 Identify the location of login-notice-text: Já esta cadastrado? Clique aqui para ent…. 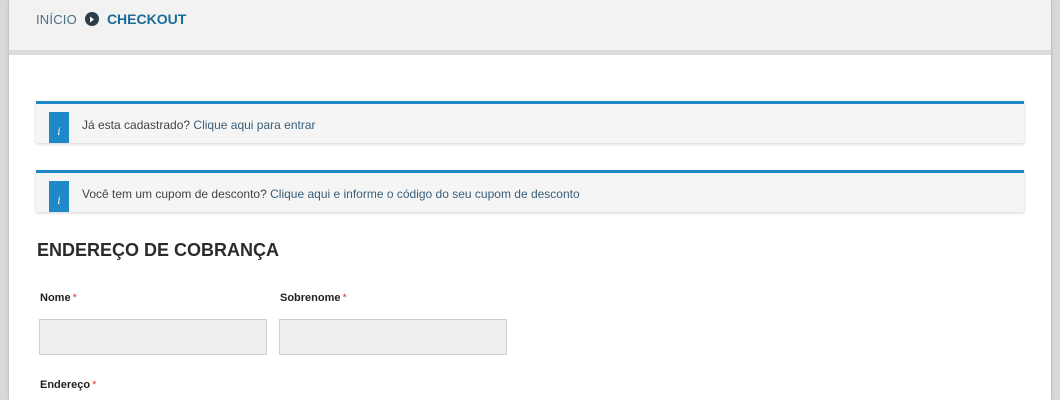
(199, 125).